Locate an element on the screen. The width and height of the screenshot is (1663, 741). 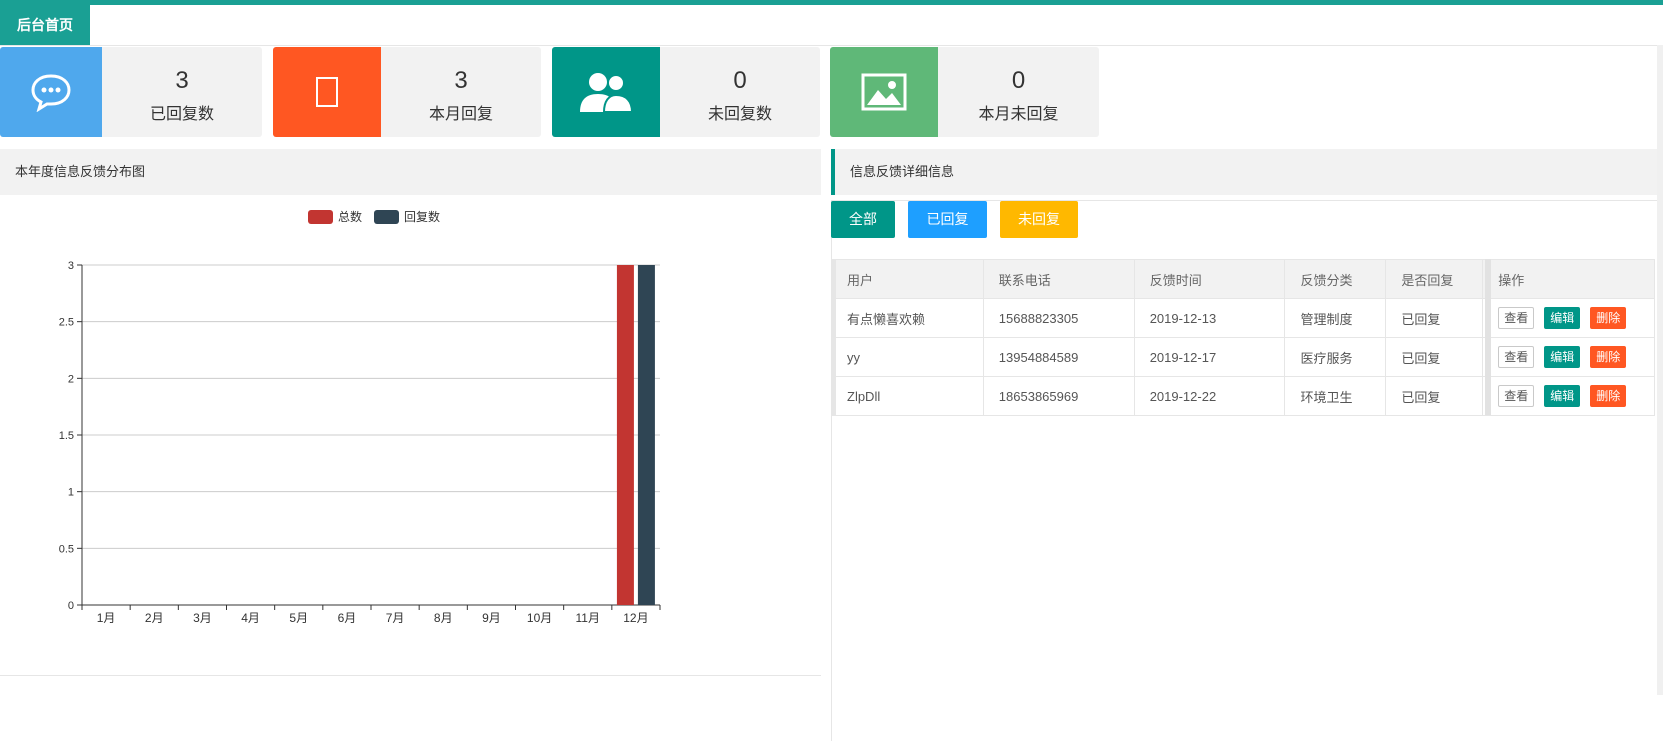
page-scrollbar is located at coordinates (1660, 370).